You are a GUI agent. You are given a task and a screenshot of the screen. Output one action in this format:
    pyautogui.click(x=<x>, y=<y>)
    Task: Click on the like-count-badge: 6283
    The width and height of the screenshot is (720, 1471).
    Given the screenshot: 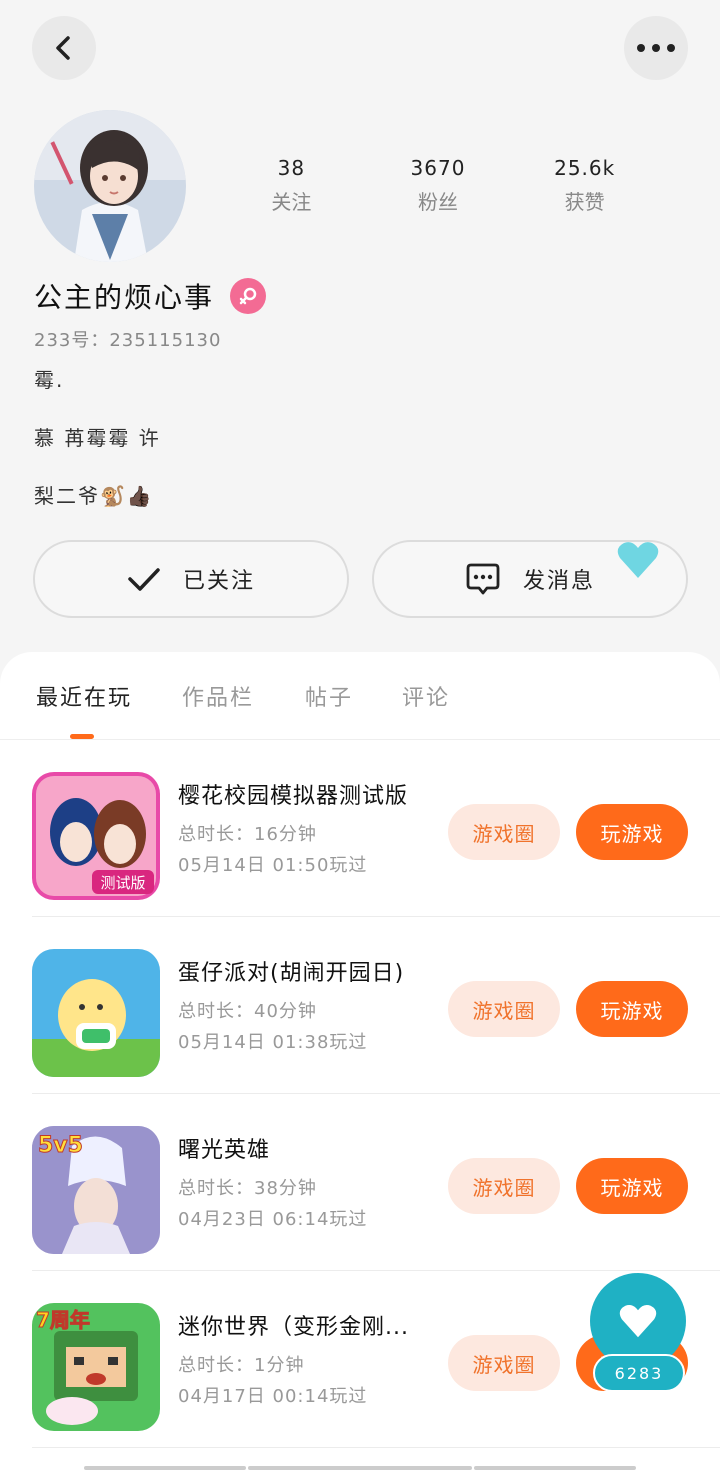 What is the action you would take?
    pyautogui.click(x=639, y=1373)
    